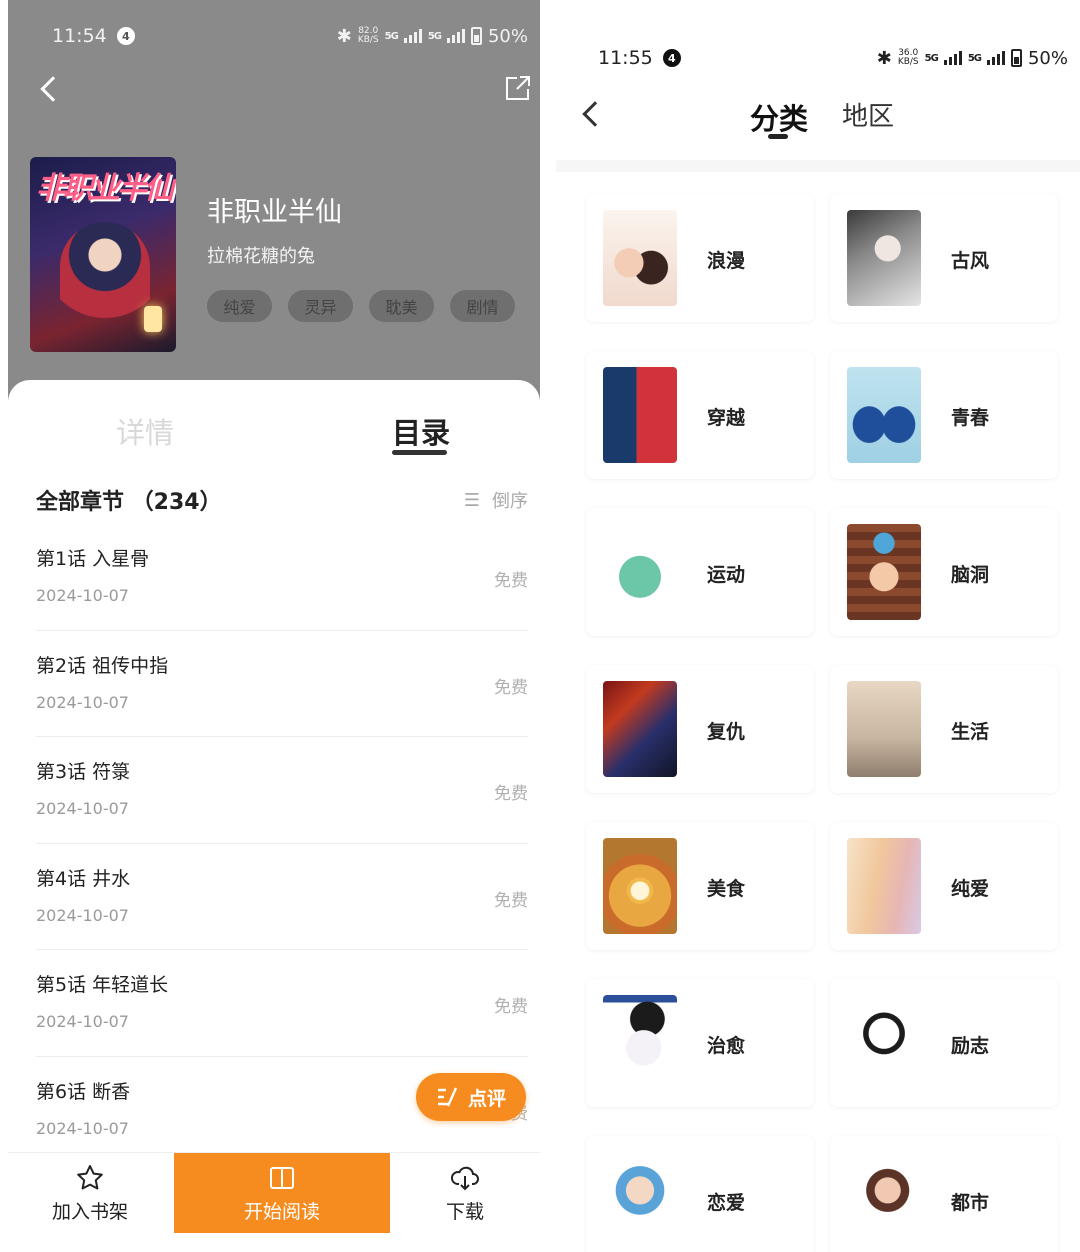 The height and width of the screenshot is (1252, 1080). I want to click on add-to-shelf-button: 加入书架, so click(90, 1193).